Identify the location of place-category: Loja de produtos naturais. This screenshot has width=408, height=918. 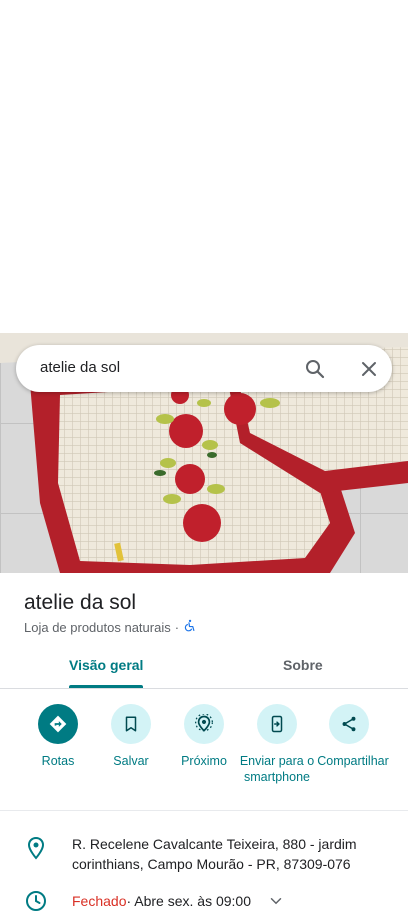
(97, 627).